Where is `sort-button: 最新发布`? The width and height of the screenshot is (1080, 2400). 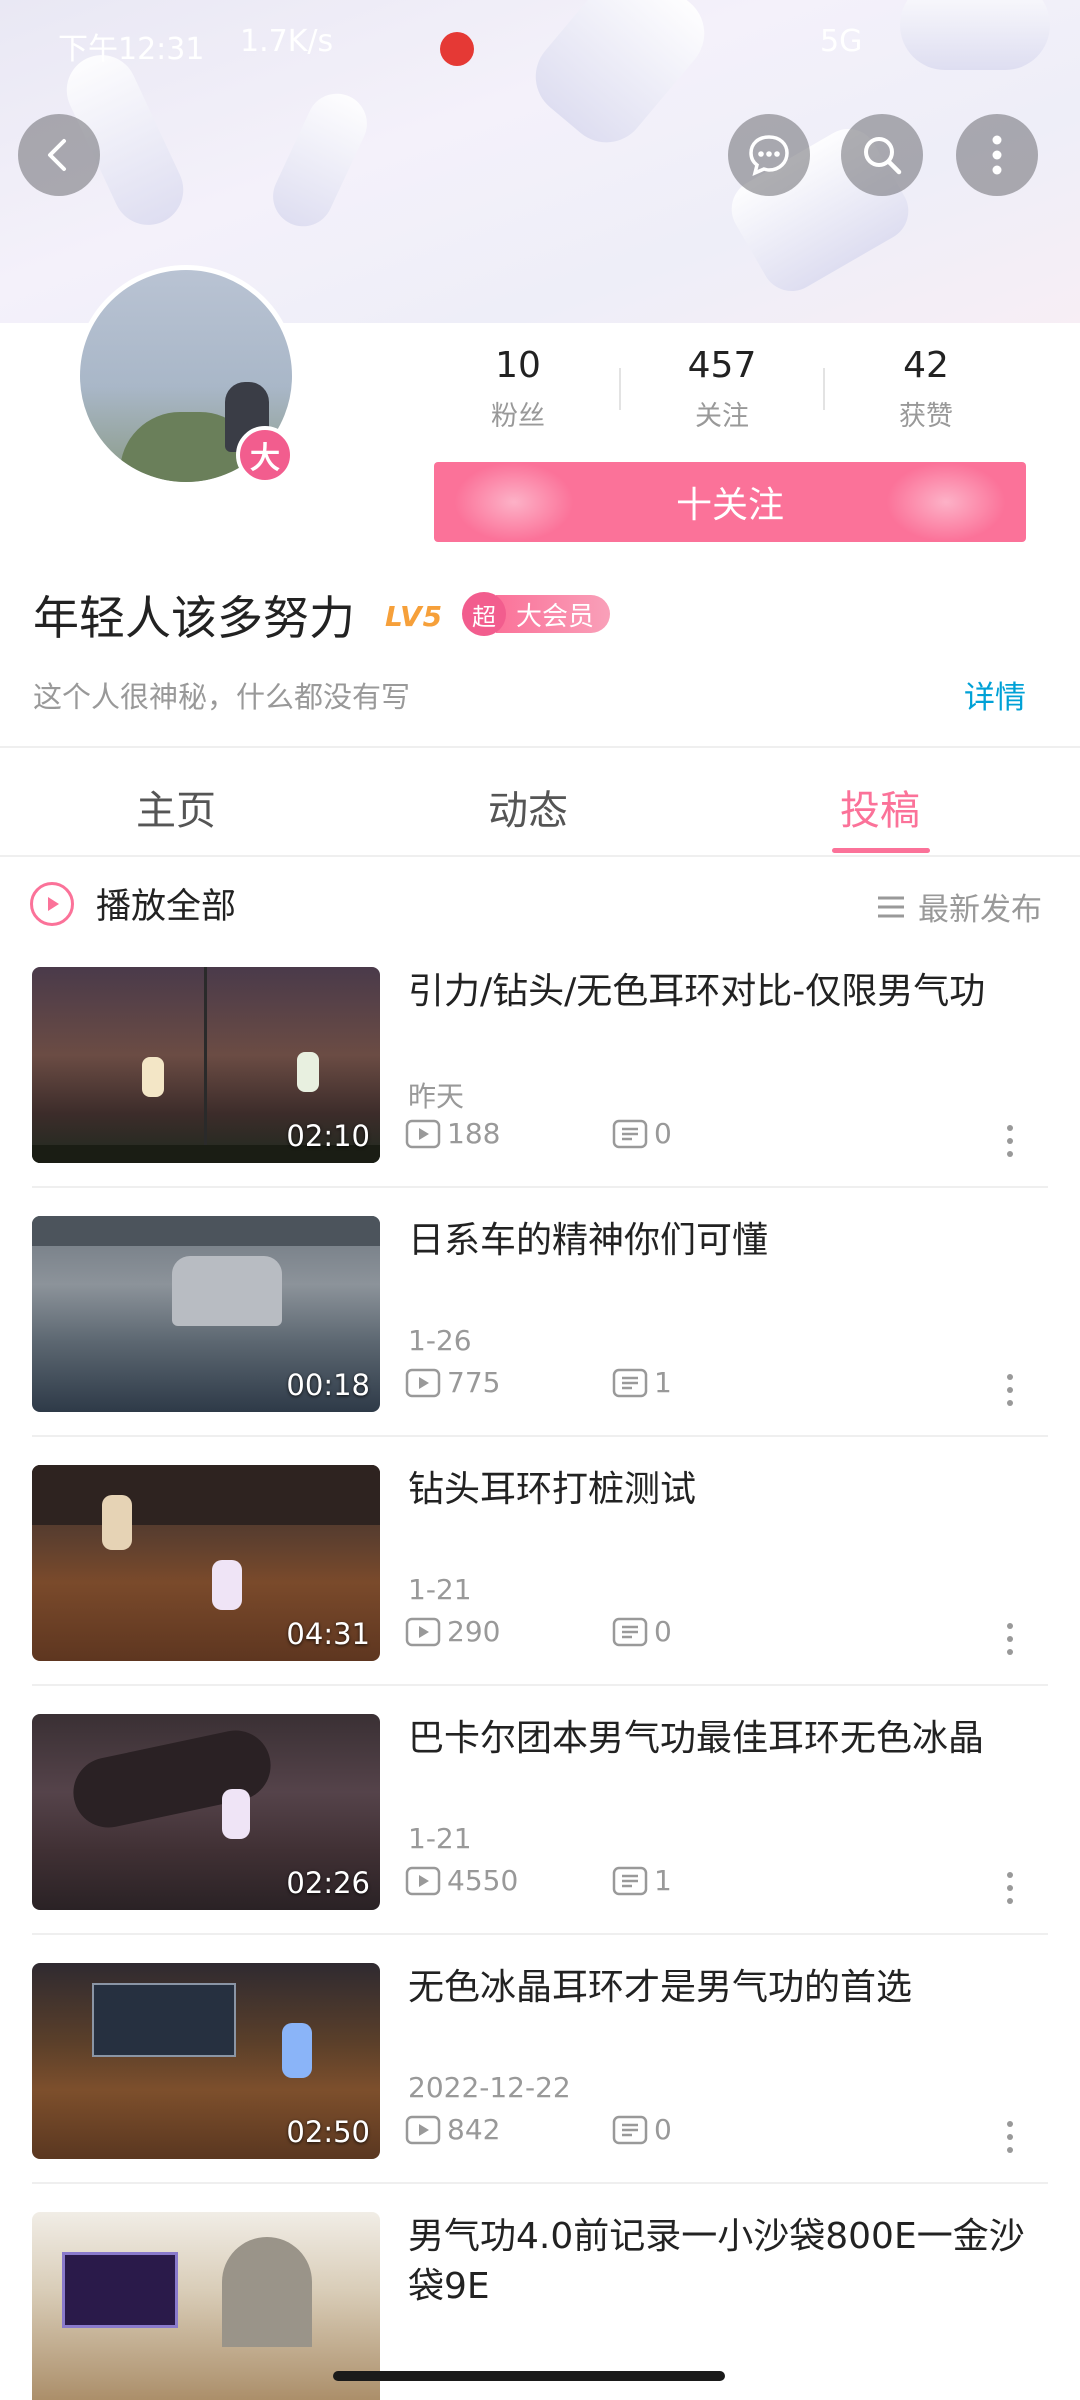
sort-button: 最新发布 is located at coordinates (959, 906).